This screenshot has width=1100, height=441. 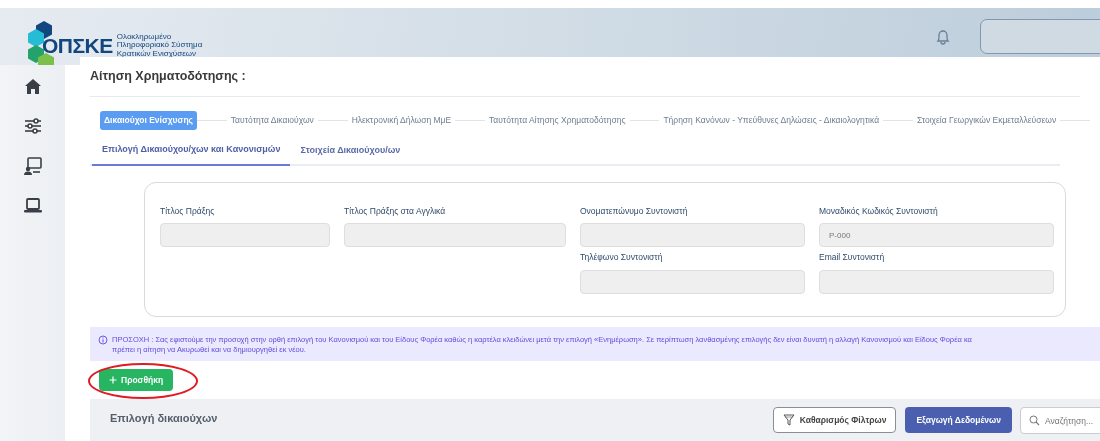 I want to click on field-label: Τίτλος Πράξης, so click(x=188, y=211).